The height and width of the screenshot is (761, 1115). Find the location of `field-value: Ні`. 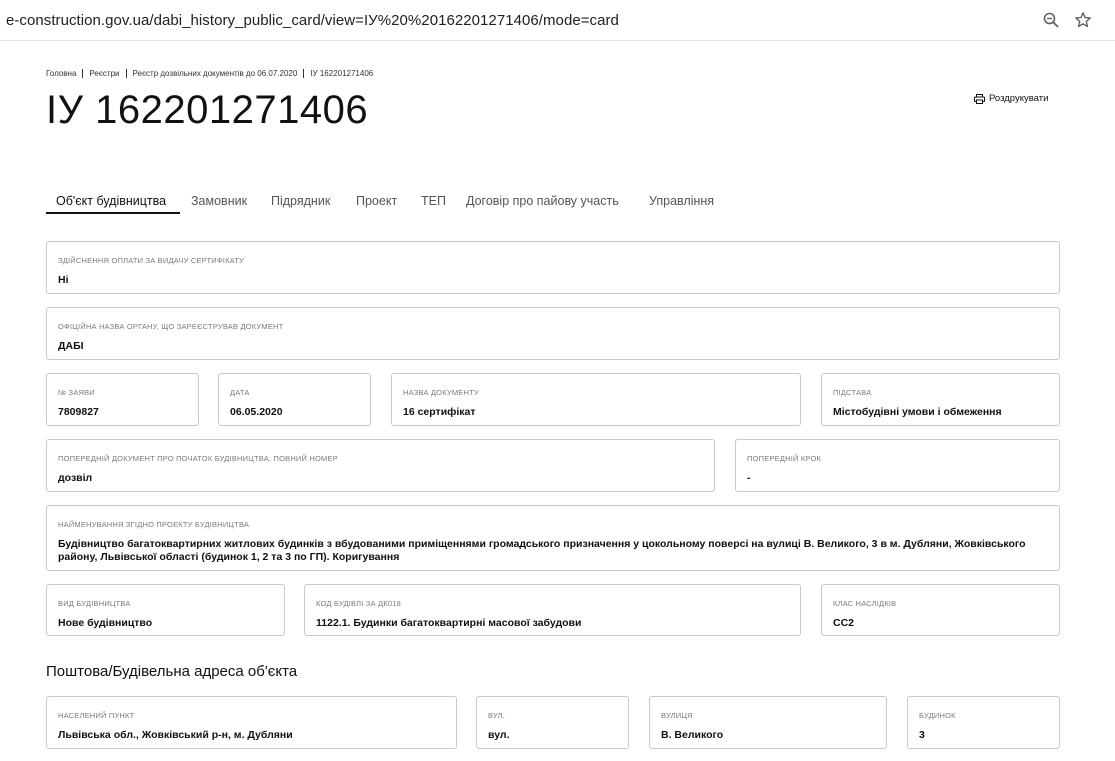

field-value: Ні is located at coordinates (63, 280).